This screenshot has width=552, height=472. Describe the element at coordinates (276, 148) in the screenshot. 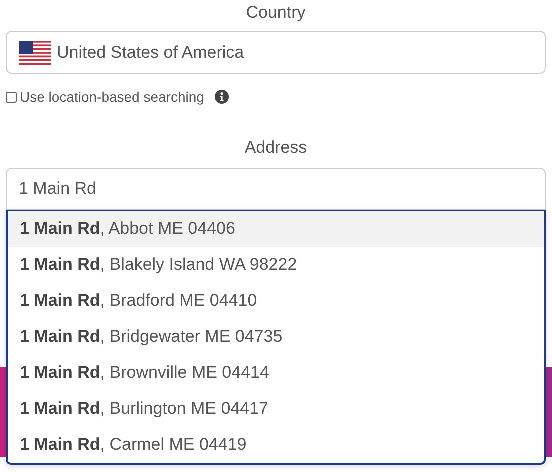

I see `field-label: Address` at that location.